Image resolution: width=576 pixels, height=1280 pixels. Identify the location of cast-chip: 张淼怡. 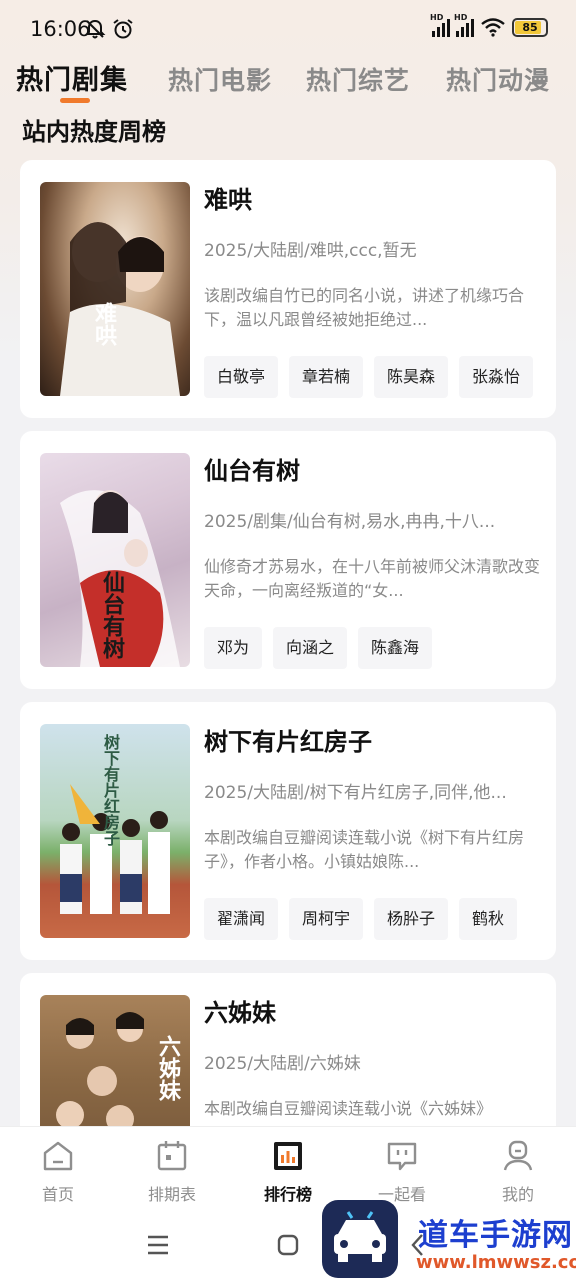
(496, 377).